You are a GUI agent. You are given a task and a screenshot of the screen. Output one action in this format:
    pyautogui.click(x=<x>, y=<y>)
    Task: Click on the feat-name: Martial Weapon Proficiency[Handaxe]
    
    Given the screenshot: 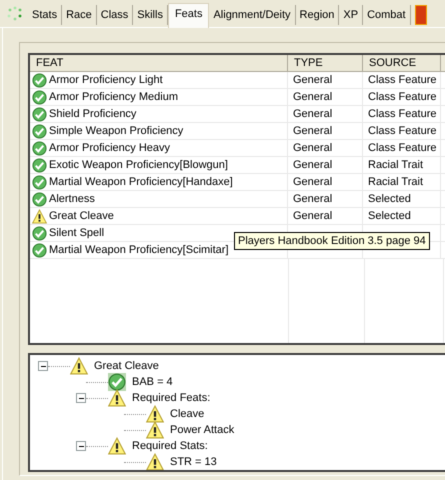 What is the action you would take?
    pyautogui.click(x=141, y=182)
    